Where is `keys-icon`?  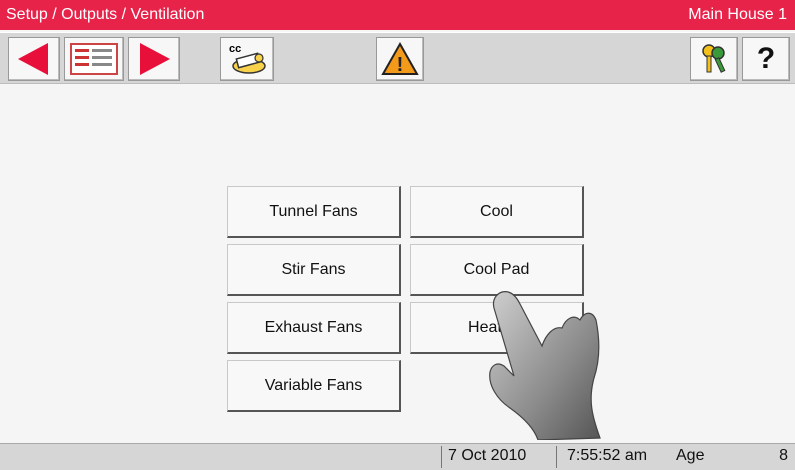 keys-icon is located at coordinates (714, 58).